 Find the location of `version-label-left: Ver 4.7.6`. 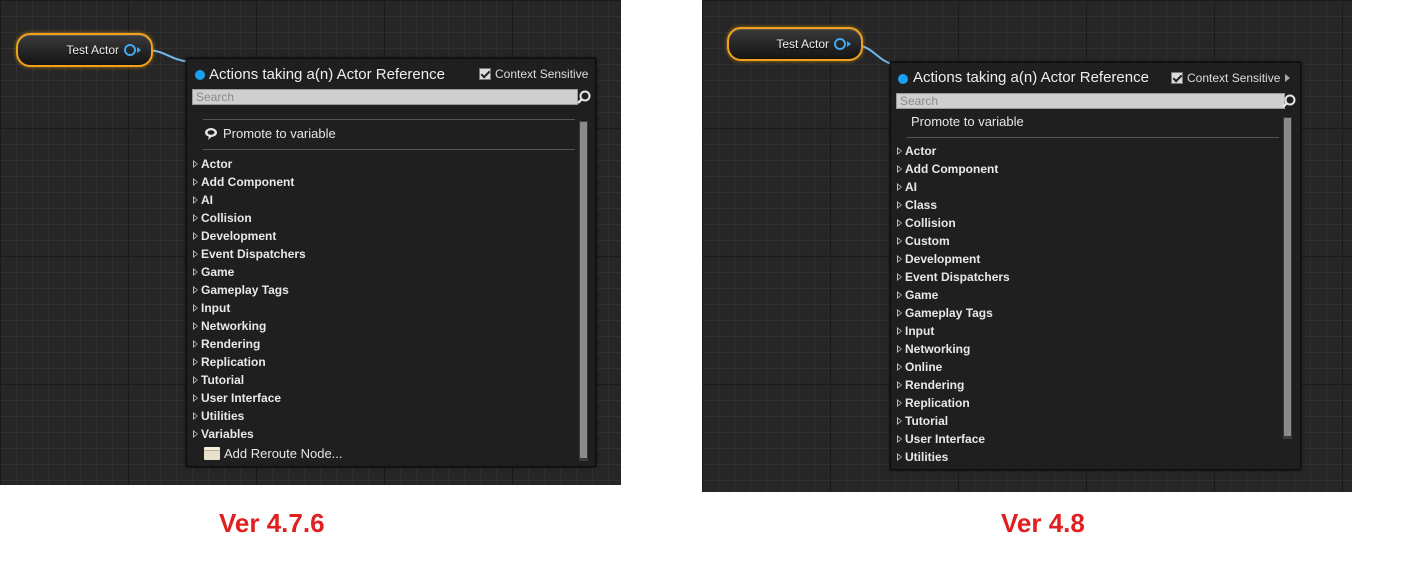

version-label-left: Ver 4.7.6 is located at coordinates (272, 523).